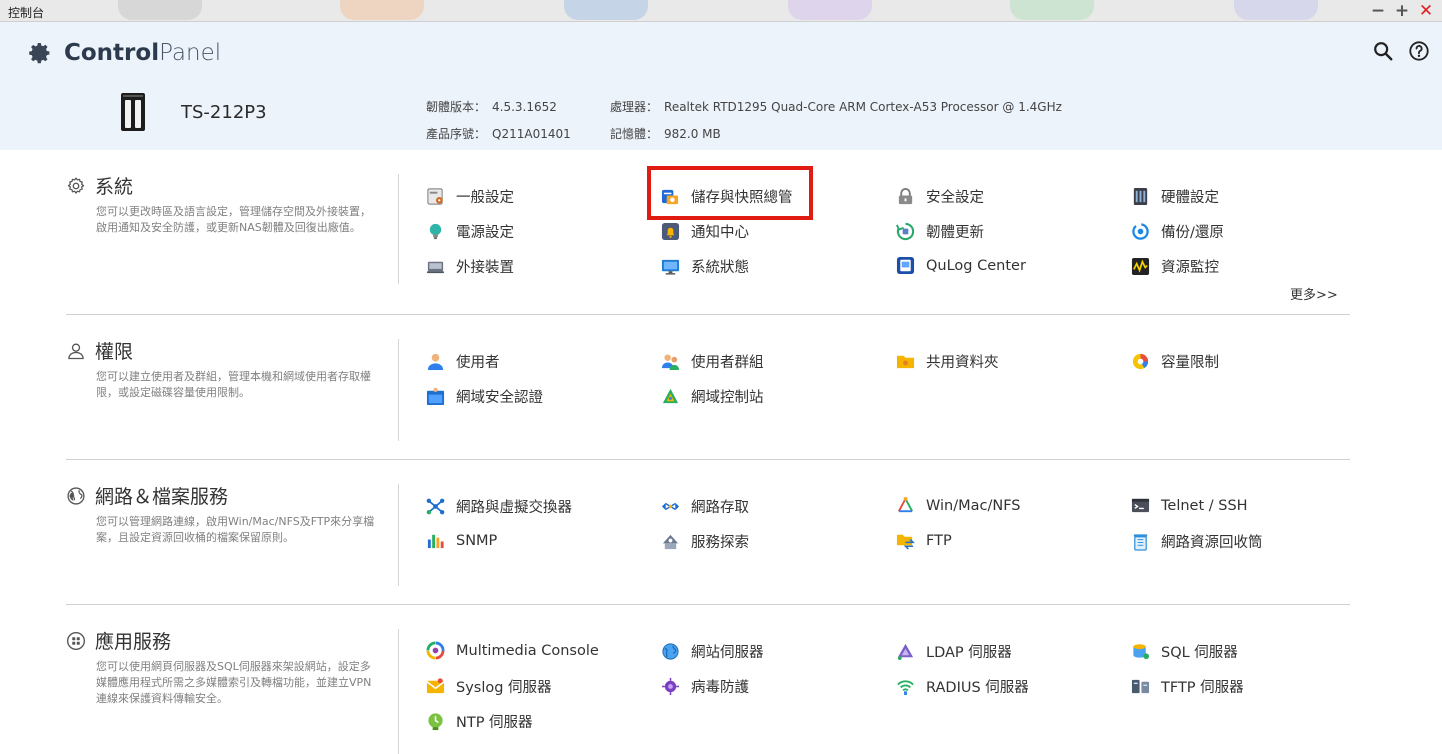  I want to click on item-qulog-center: QuLog Center, so click(961, 265).